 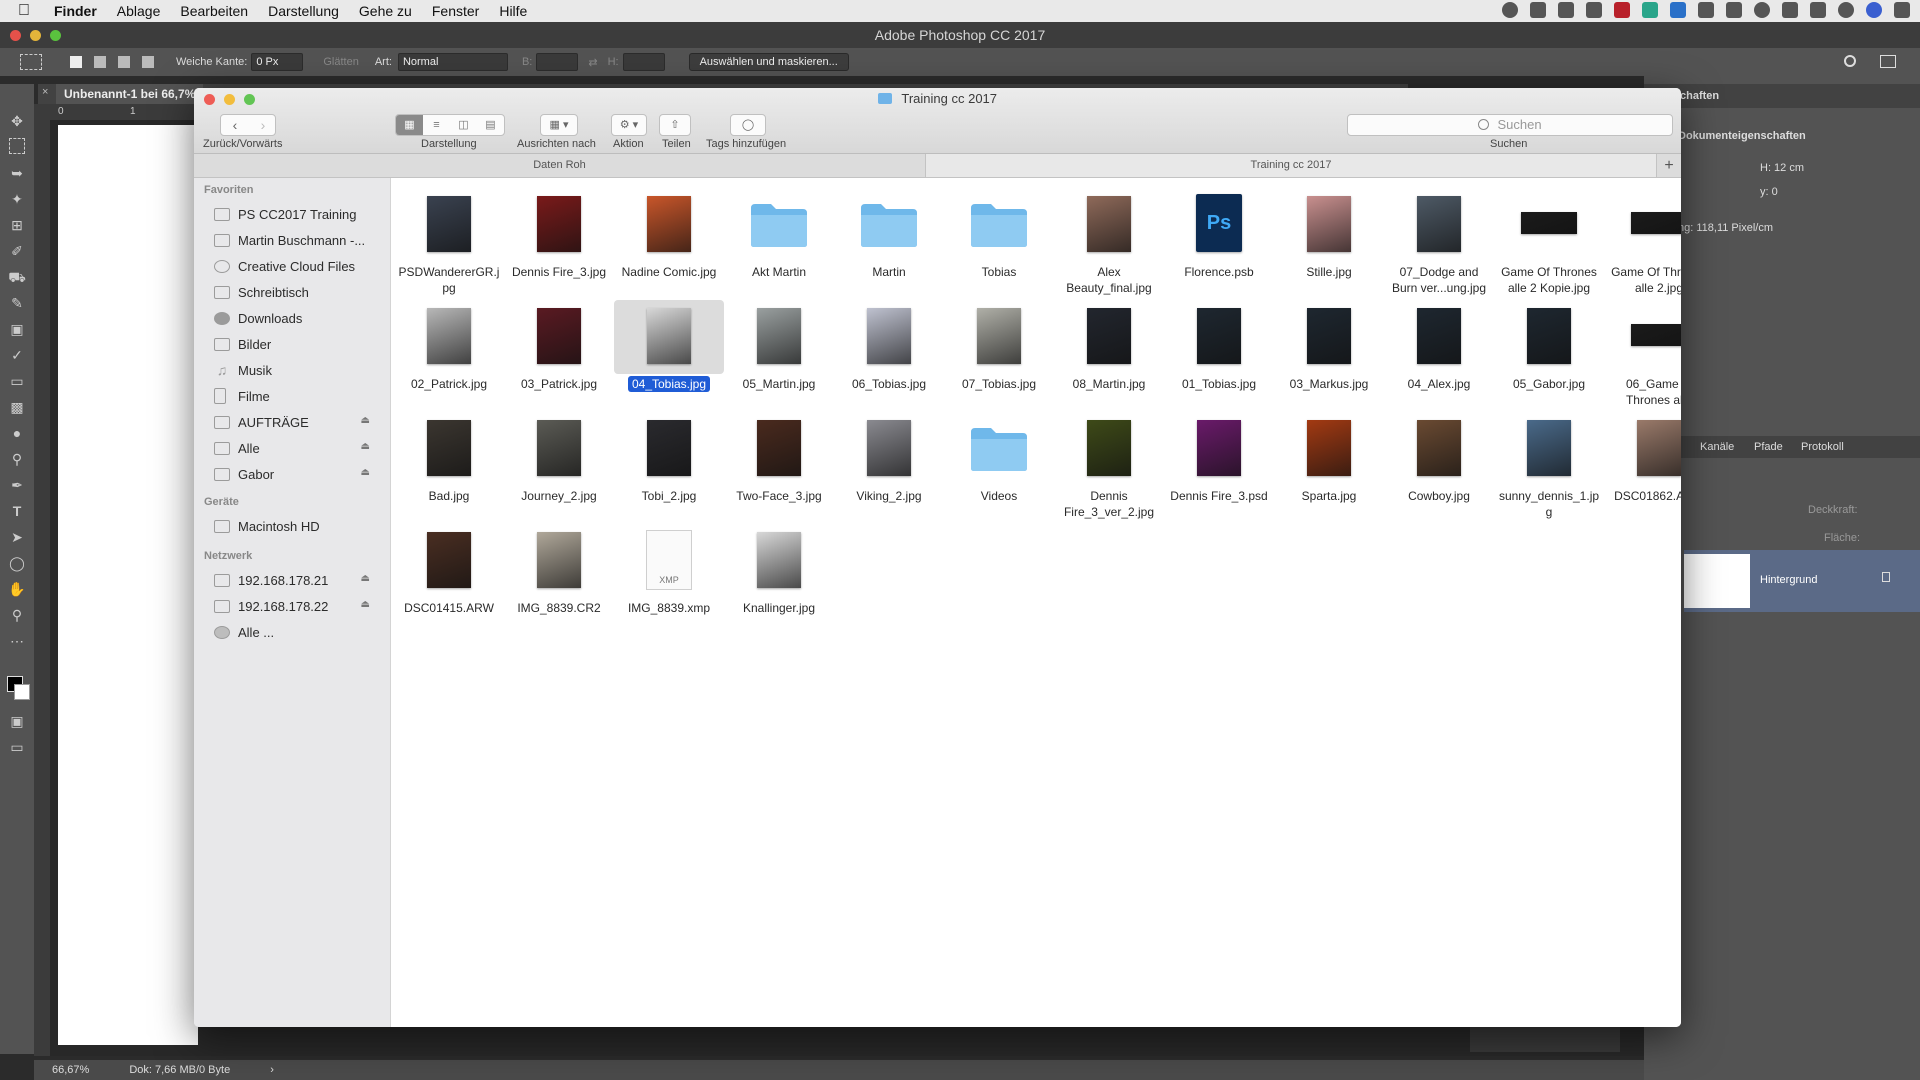 I want to click on screen-mode-icon: ▭, so click(x=17, y=747).